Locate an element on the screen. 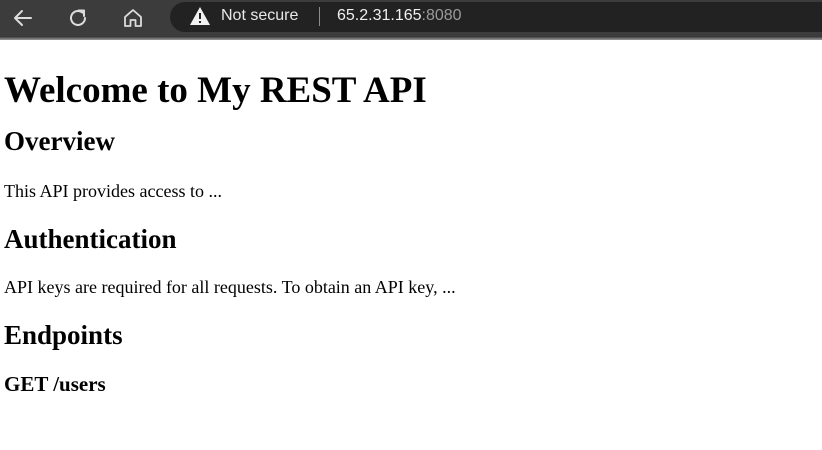  url-host: 65.2.31.165 is located at coordinates (379, 15).